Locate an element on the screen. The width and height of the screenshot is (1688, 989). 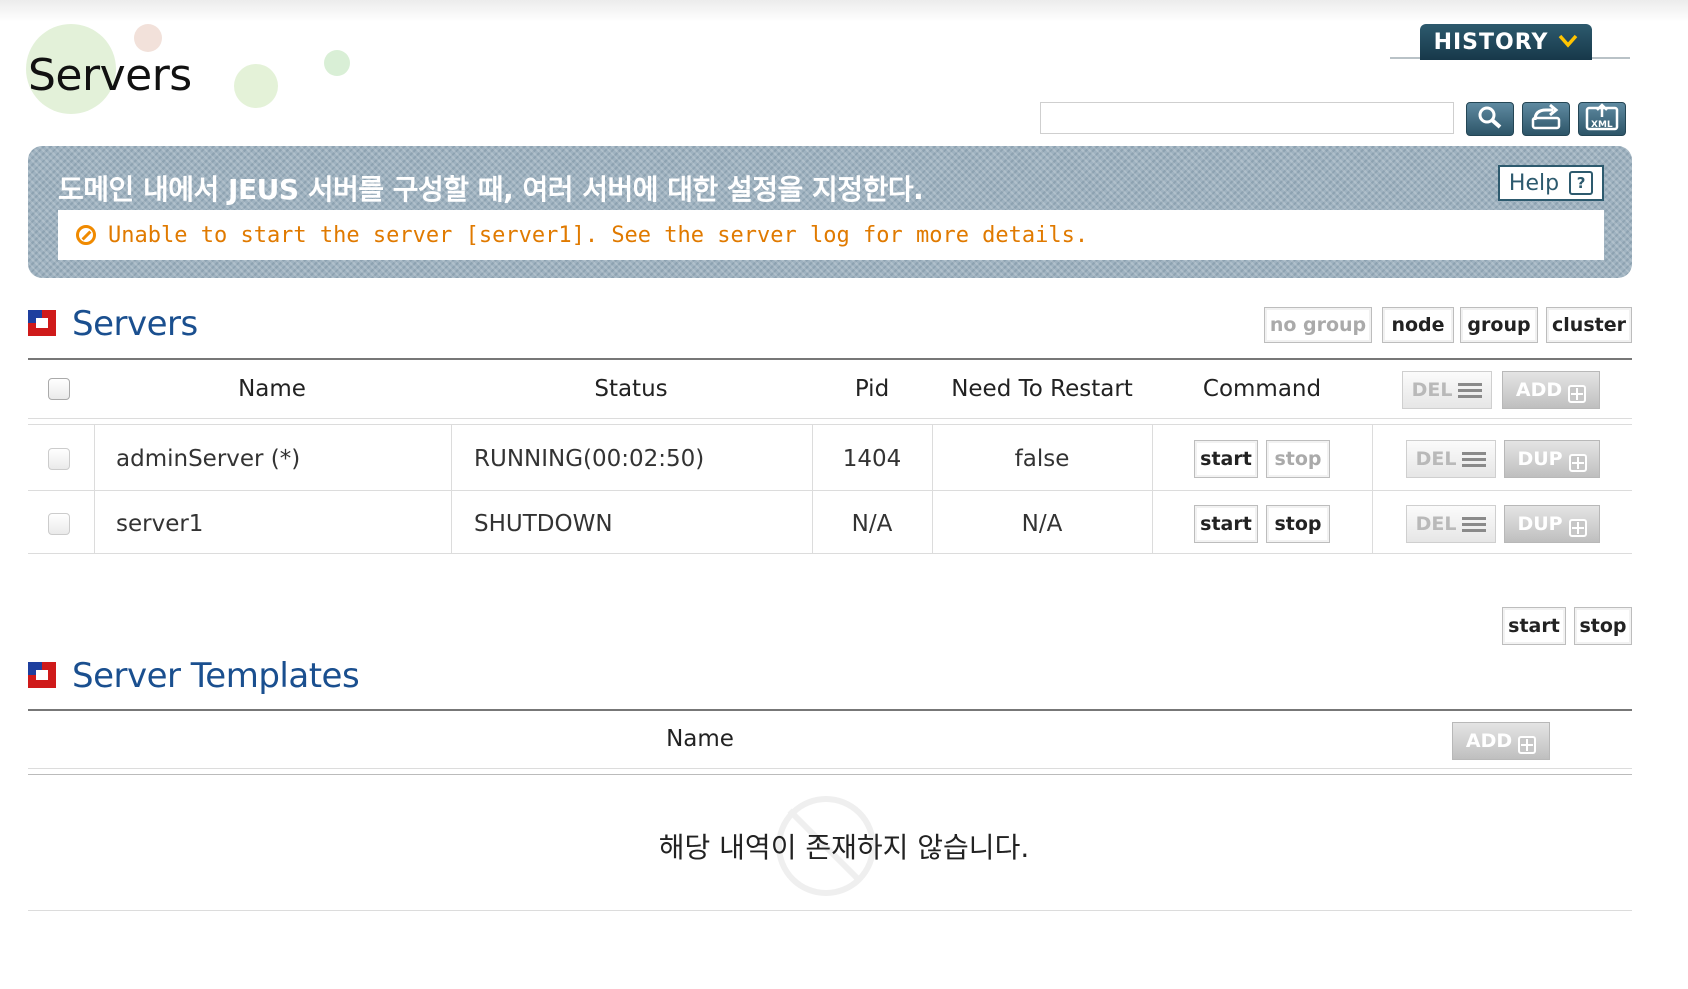
table-bottom-border is located at coordinates (830, 553).